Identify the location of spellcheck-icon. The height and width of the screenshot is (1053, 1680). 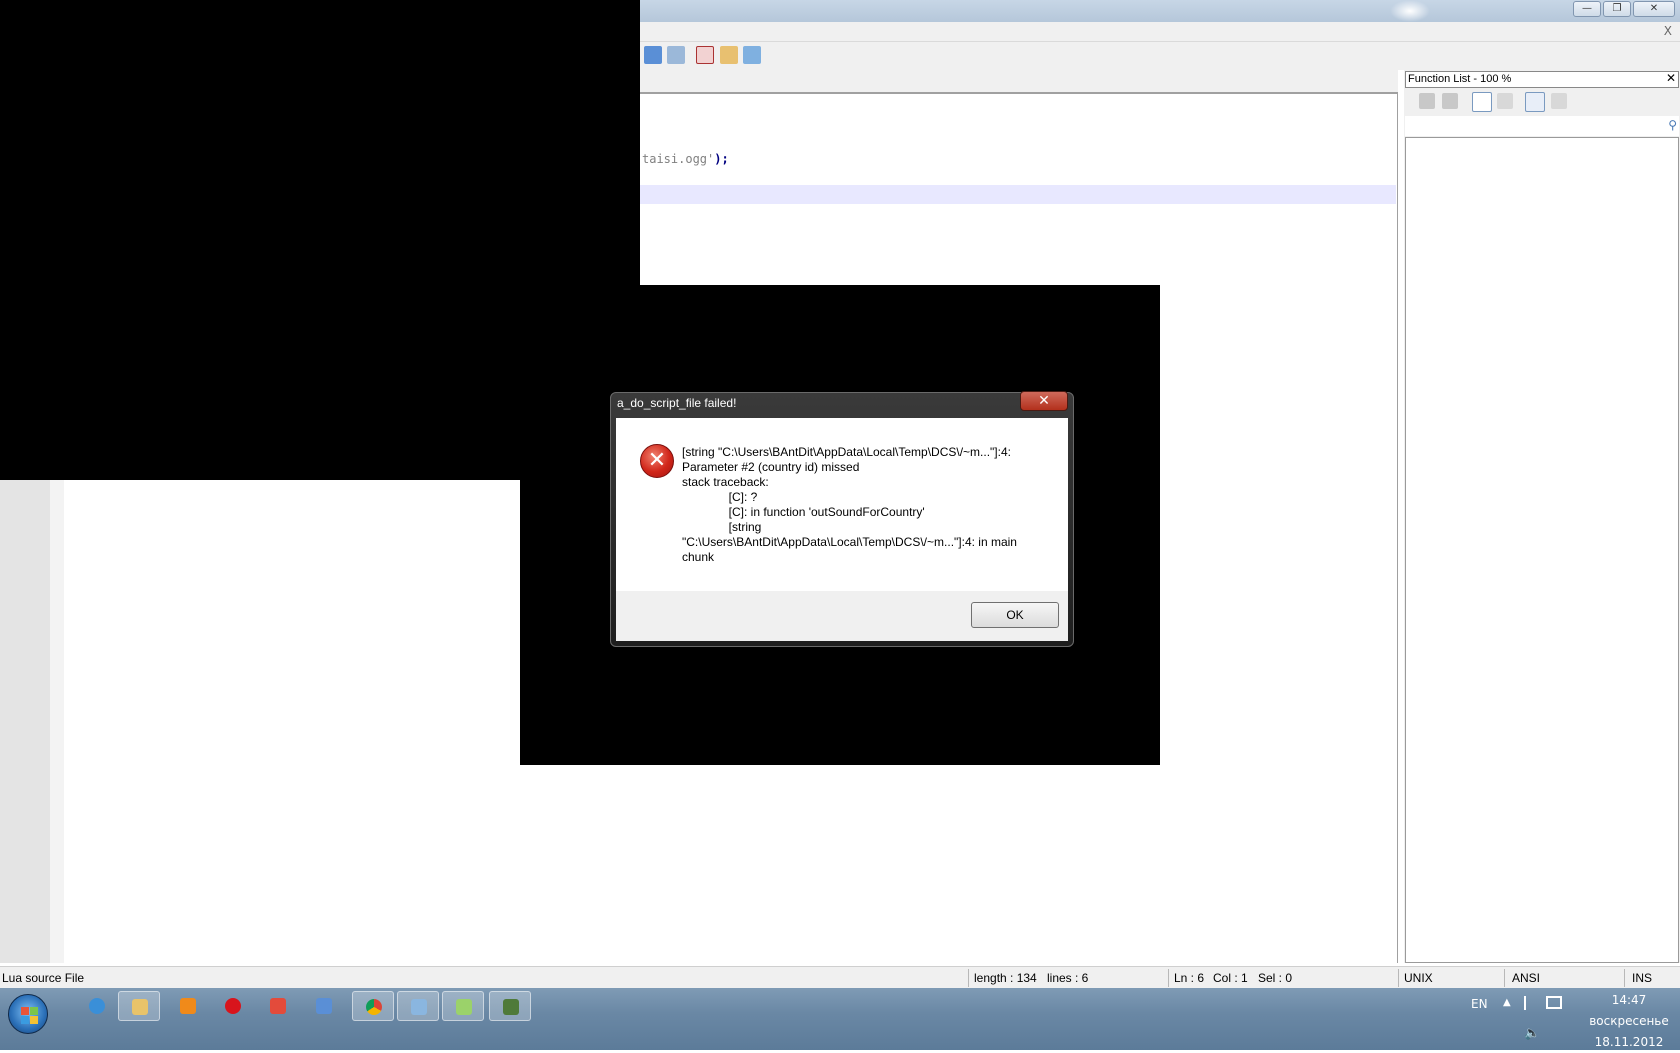
(752, 55).